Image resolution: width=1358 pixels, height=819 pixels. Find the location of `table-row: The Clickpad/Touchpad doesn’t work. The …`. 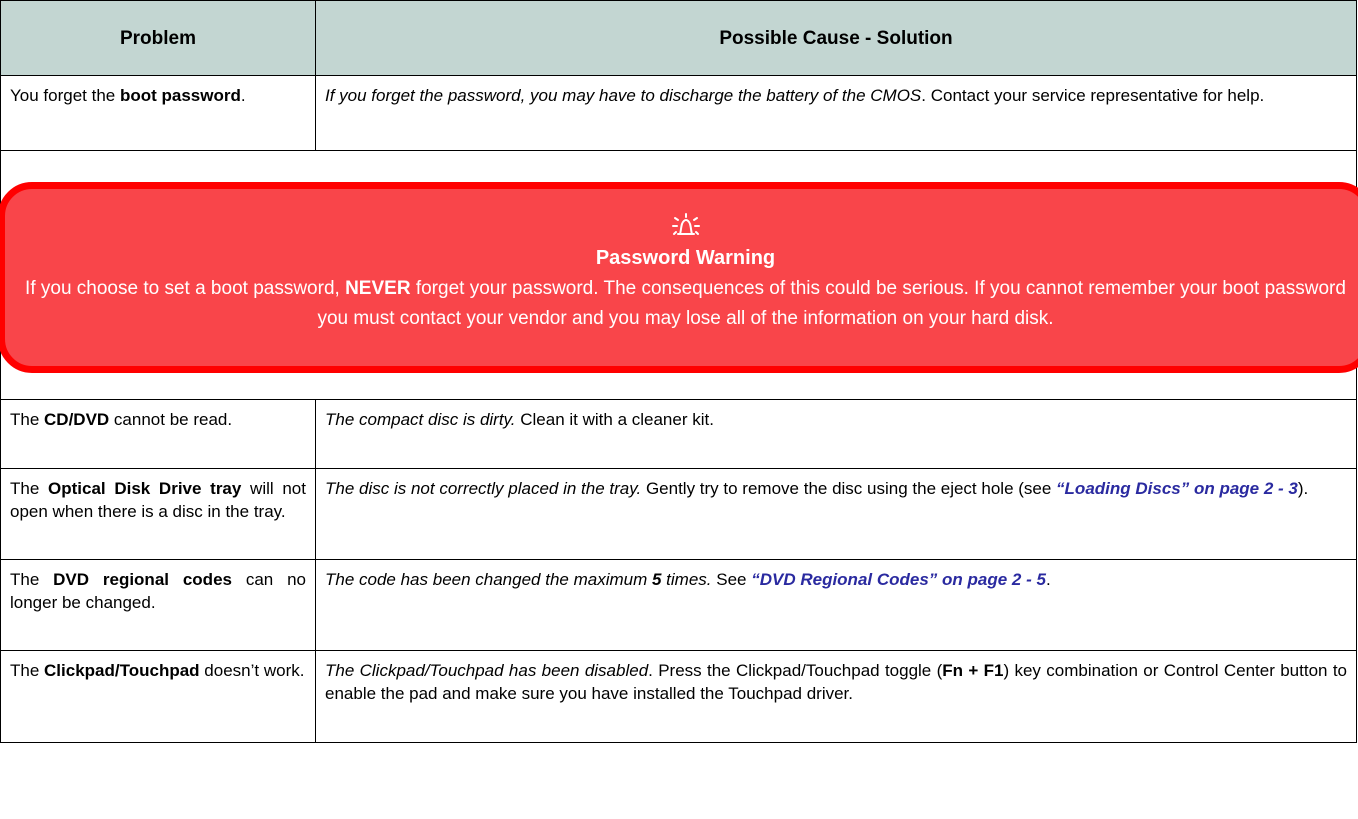

table-row: The Clickpad/Touchpad doesn’t work. The … is located at coordinates (678, 696).